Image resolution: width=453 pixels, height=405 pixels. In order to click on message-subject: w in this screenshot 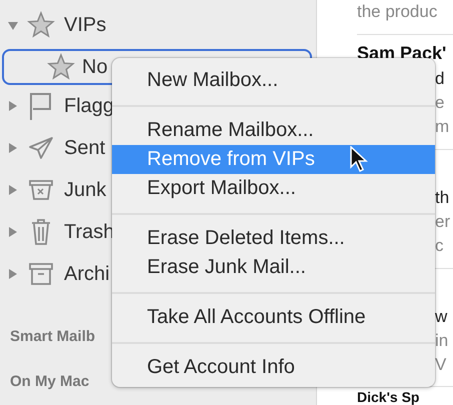, I will do `click(441, 317)`.